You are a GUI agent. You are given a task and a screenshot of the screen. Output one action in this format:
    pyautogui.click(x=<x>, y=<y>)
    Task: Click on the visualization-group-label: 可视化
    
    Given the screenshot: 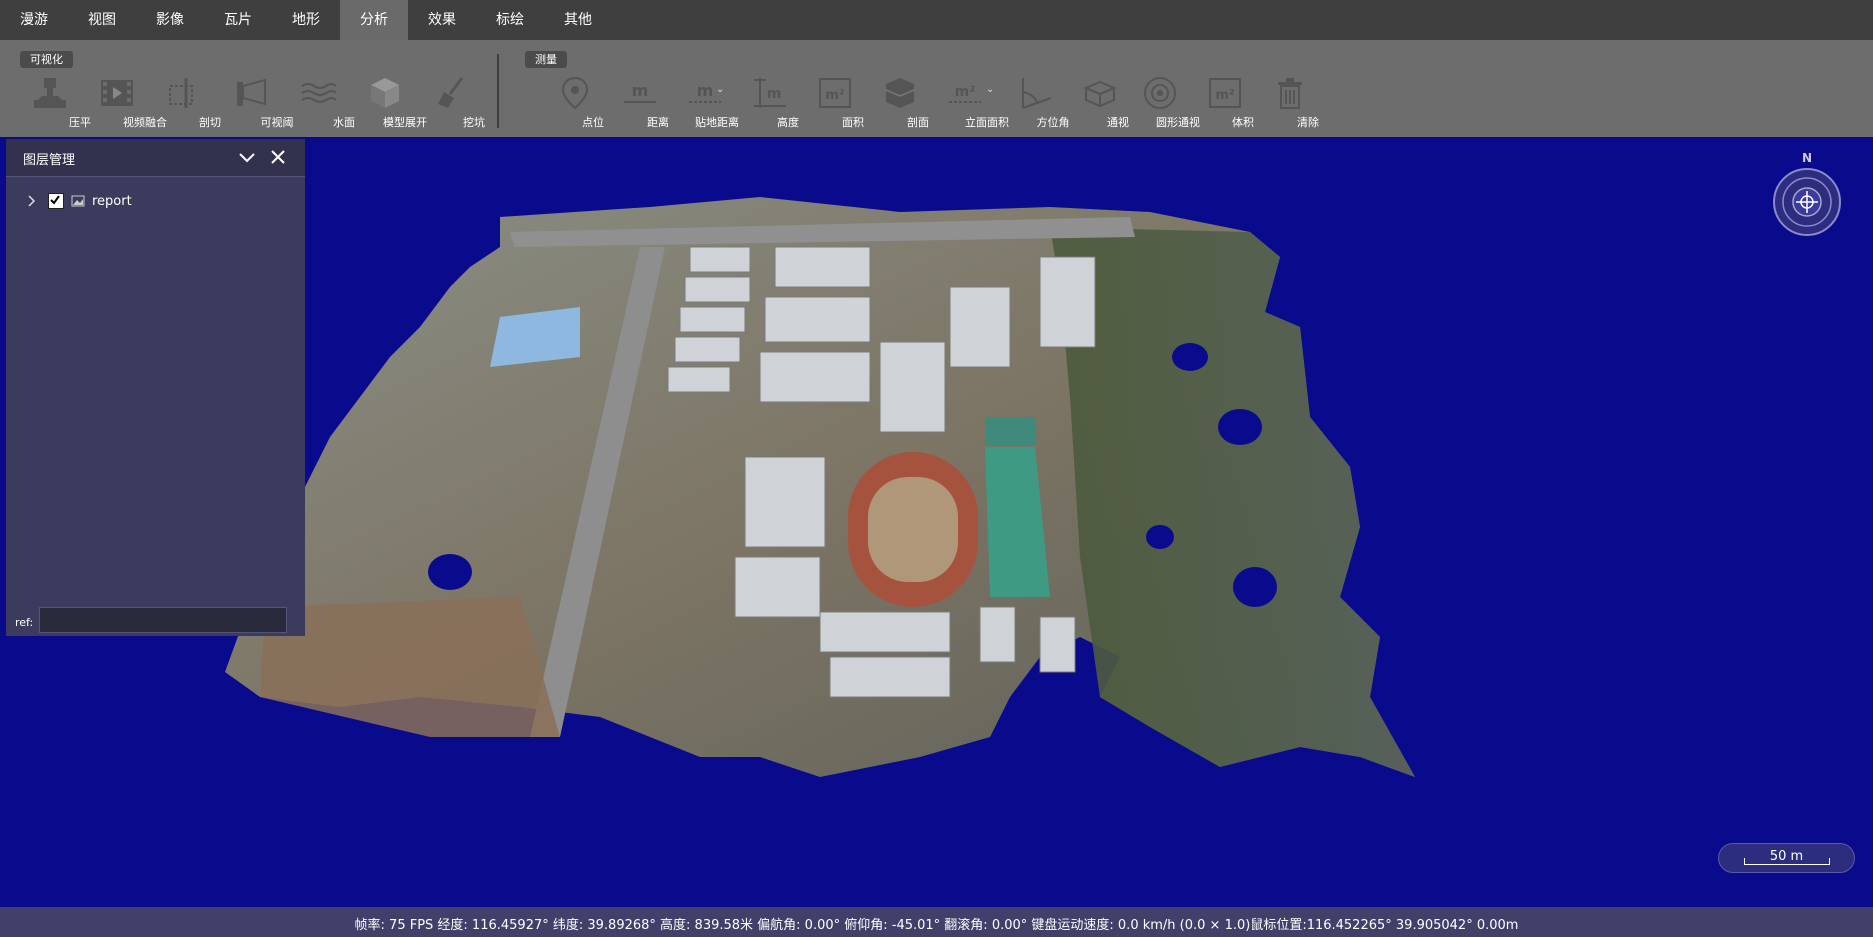 What is the action you would take?
    pyautogui.click(x=46, y=59)
    